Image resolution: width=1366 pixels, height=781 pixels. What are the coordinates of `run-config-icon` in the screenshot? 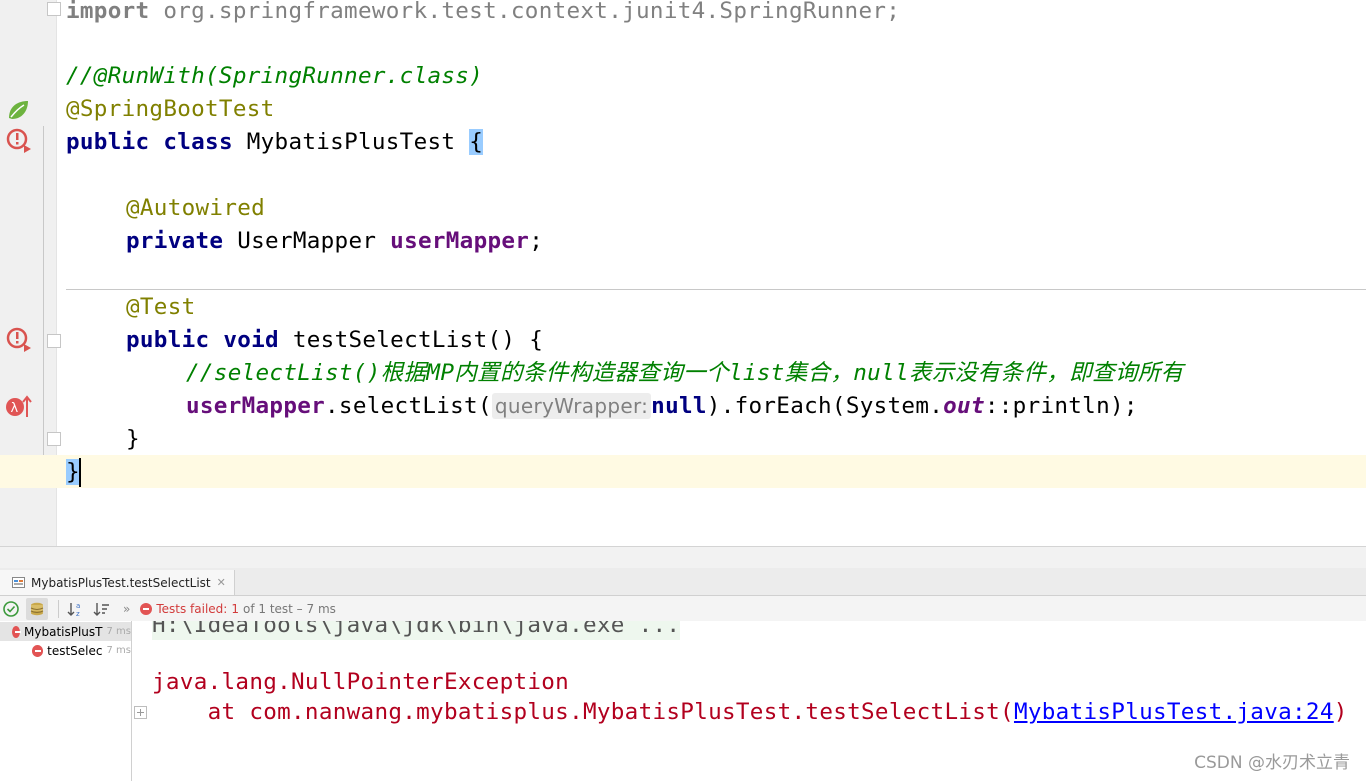 It's located at (18, 582).